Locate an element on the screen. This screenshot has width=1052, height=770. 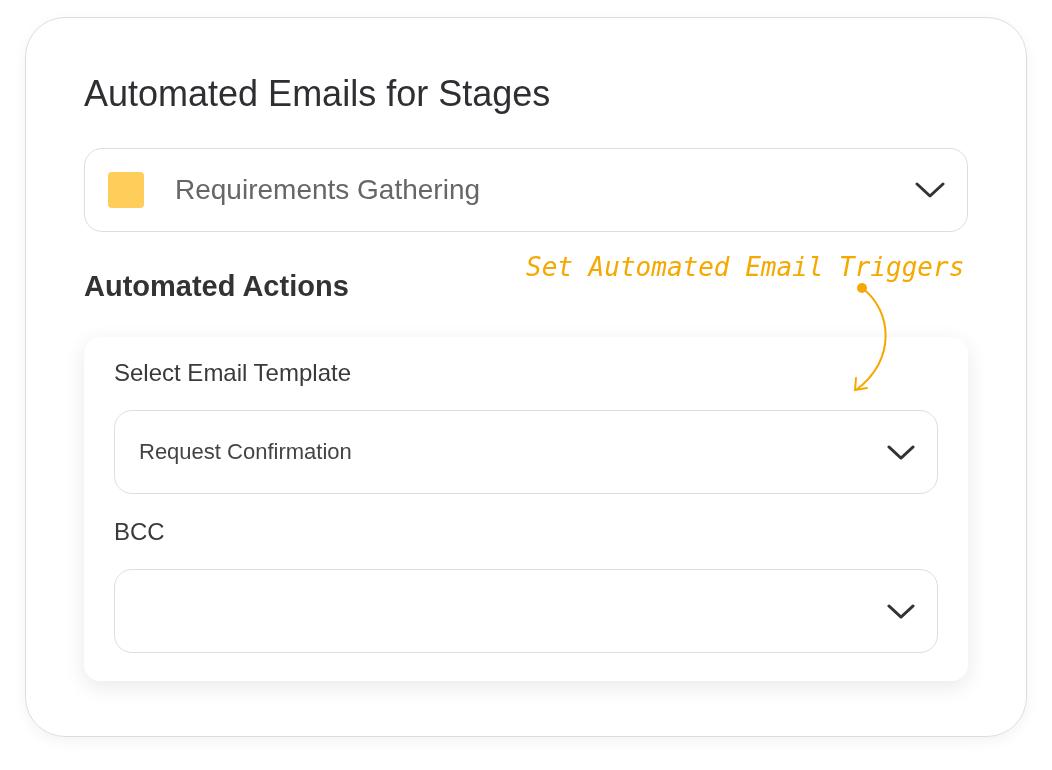
stage-dropdown: Requirements Gathering is located at coordinates (526, 190).